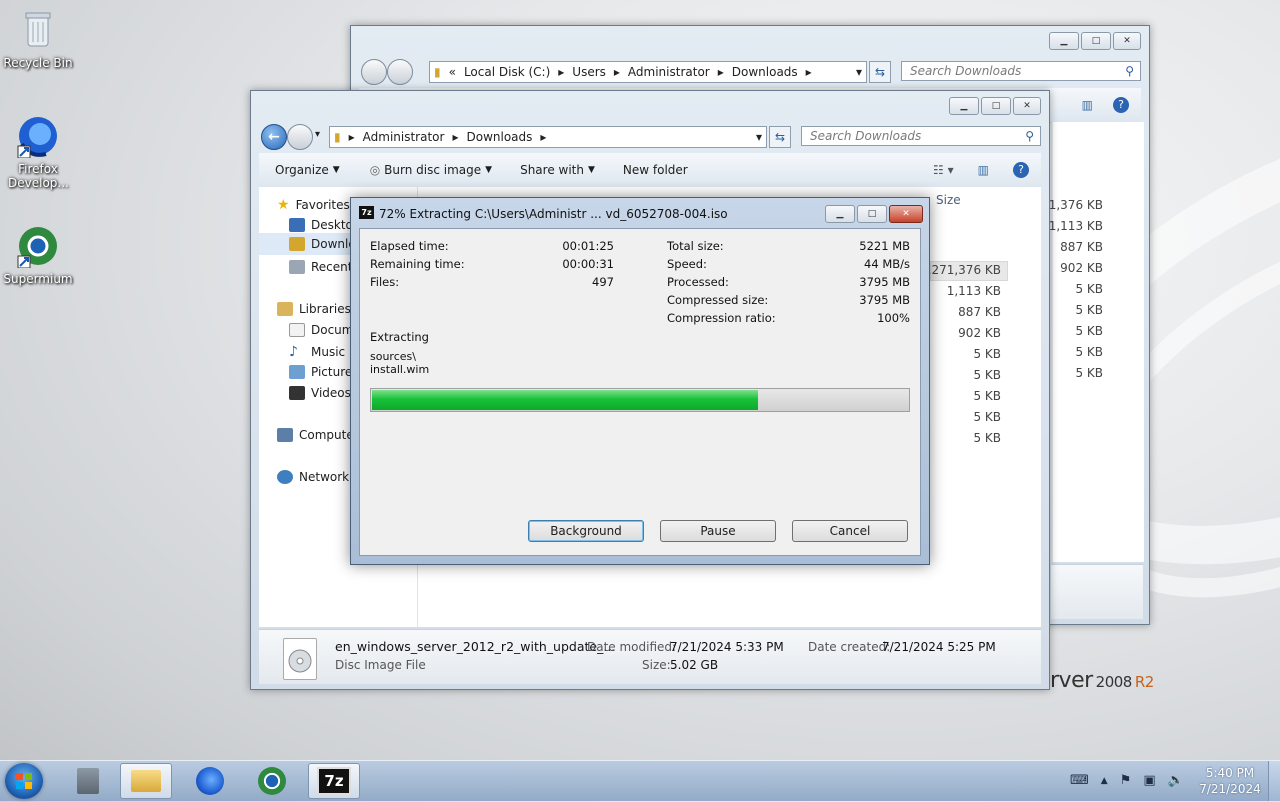 The height and width of the screenshot is (802, 1280). I want to click on progress-fill, so click(565, 400).